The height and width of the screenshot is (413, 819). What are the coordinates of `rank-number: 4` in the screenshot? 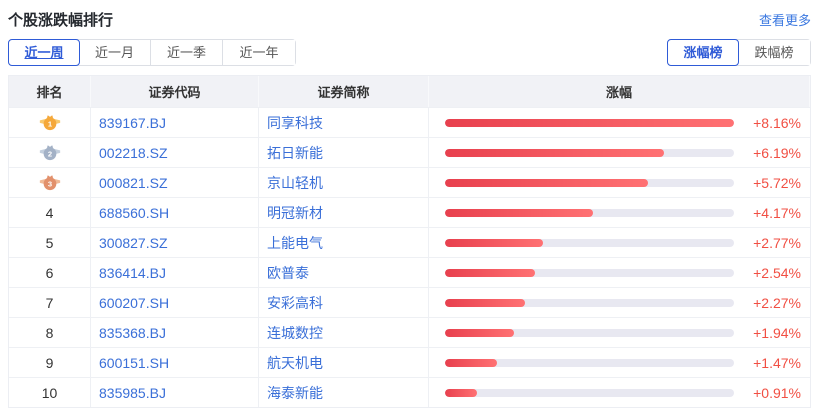 It's located at (49, 212).